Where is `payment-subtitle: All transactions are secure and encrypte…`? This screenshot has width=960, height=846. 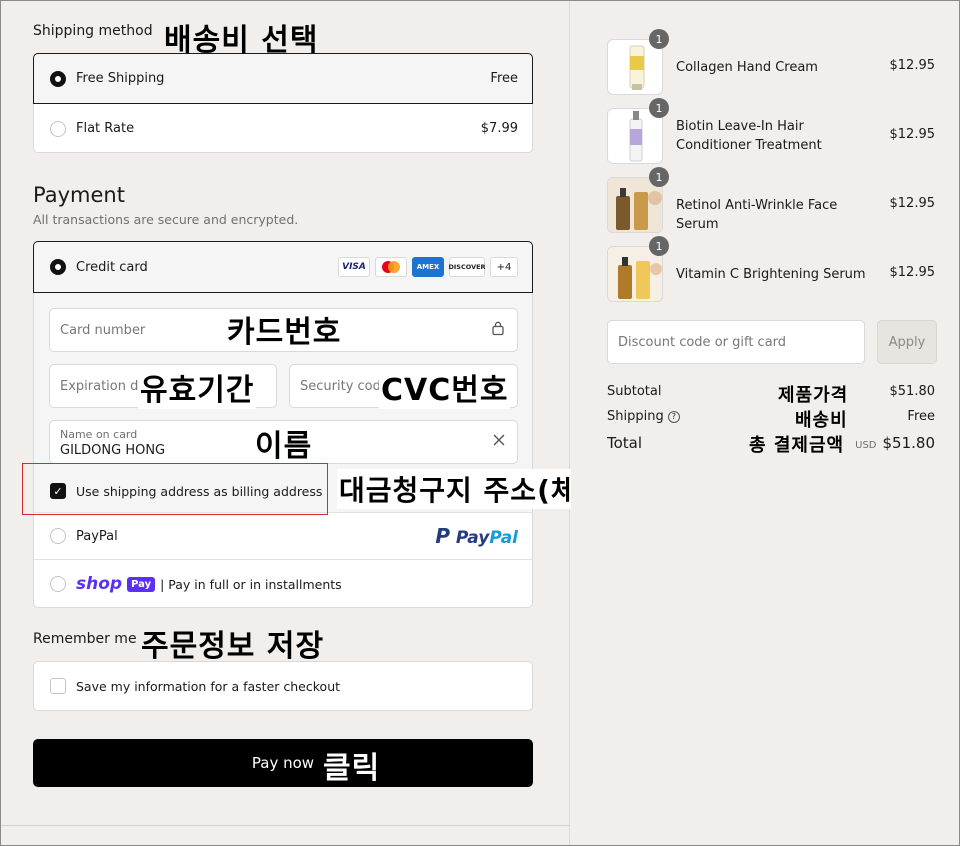 payment-subtitle: All transactions are secure and encrypte… is located at coordinates (166, 219).